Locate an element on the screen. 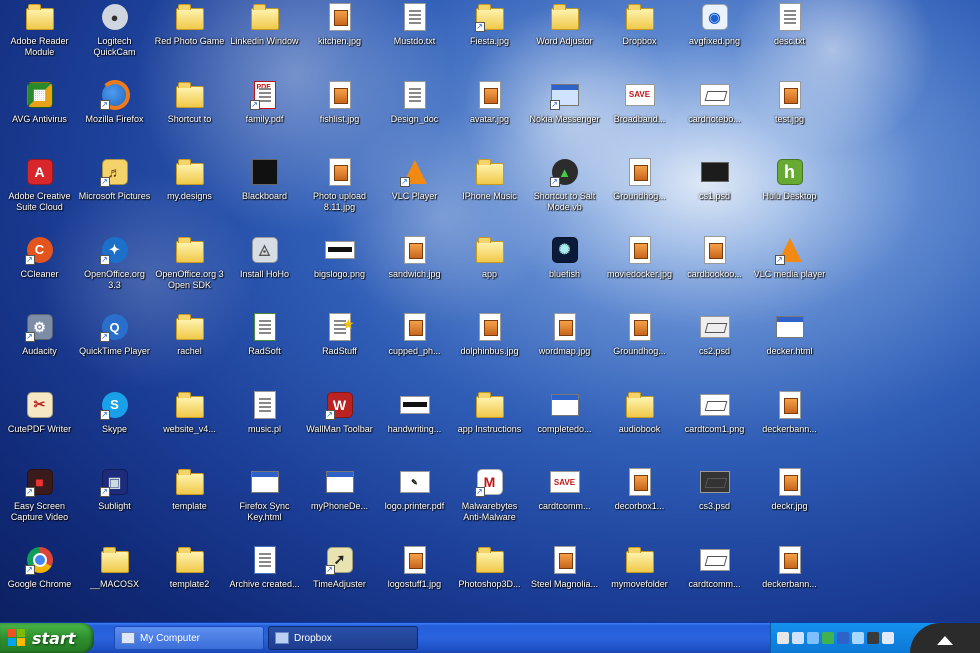 The height and width of the screenshot is (653, 980). desktop-icon-logitech-quickcam: ● Logitech QuickCam is located at coordinates (114, 39).